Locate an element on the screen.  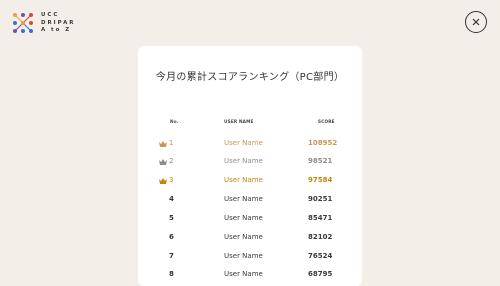
ranking-row: 2 User Name 98521 is located at coordinates (250, 163).